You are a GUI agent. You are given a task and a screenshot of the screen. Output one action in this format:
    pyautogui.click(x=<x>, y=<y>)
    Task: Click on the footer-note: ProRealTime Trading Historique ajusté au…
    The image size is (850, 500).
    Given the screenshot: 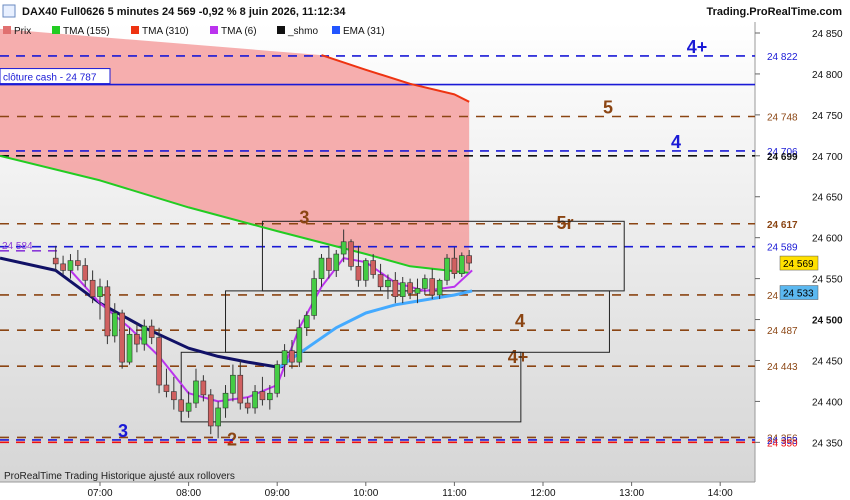 What is the action you would take?
    pyautogui.click(x=119, y=476)
    